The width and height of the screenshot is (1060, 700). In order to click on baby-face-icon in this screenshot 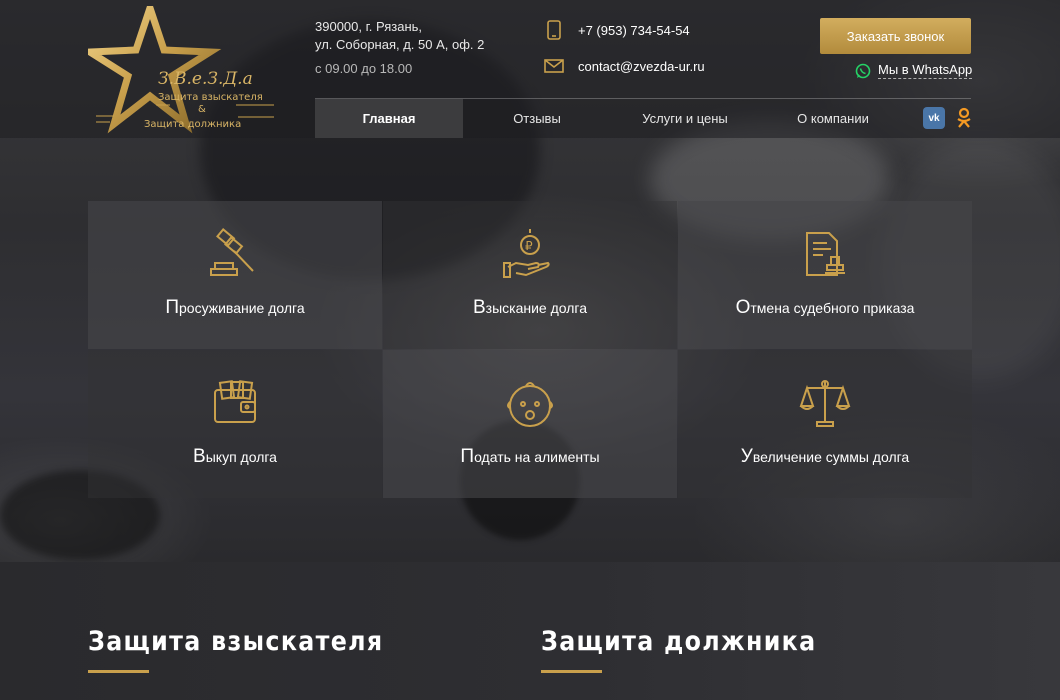, I will do `click(530, 404)`.